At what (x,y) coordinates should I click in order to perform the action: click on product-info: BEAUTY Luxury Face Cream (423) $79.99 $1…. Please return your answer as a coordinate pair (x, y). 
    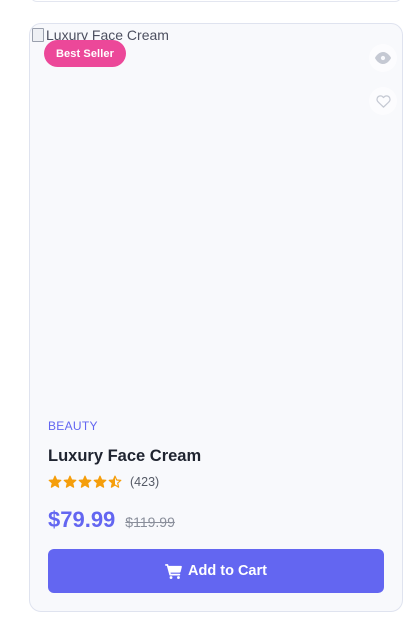
    Looking at the image, I should click on (216, 475).